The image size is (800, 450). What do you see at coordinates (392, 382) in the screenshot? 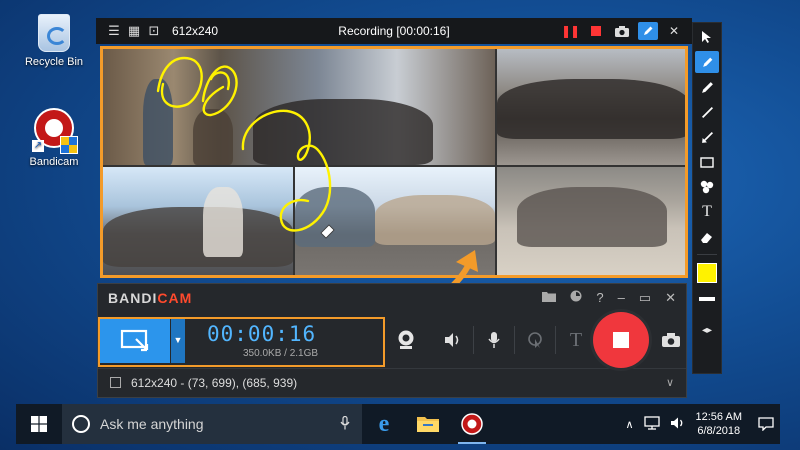
I see `region-status-bar: 612x240 - (73, 699), (685, 939) ∨` at bounding box center [392, 382].